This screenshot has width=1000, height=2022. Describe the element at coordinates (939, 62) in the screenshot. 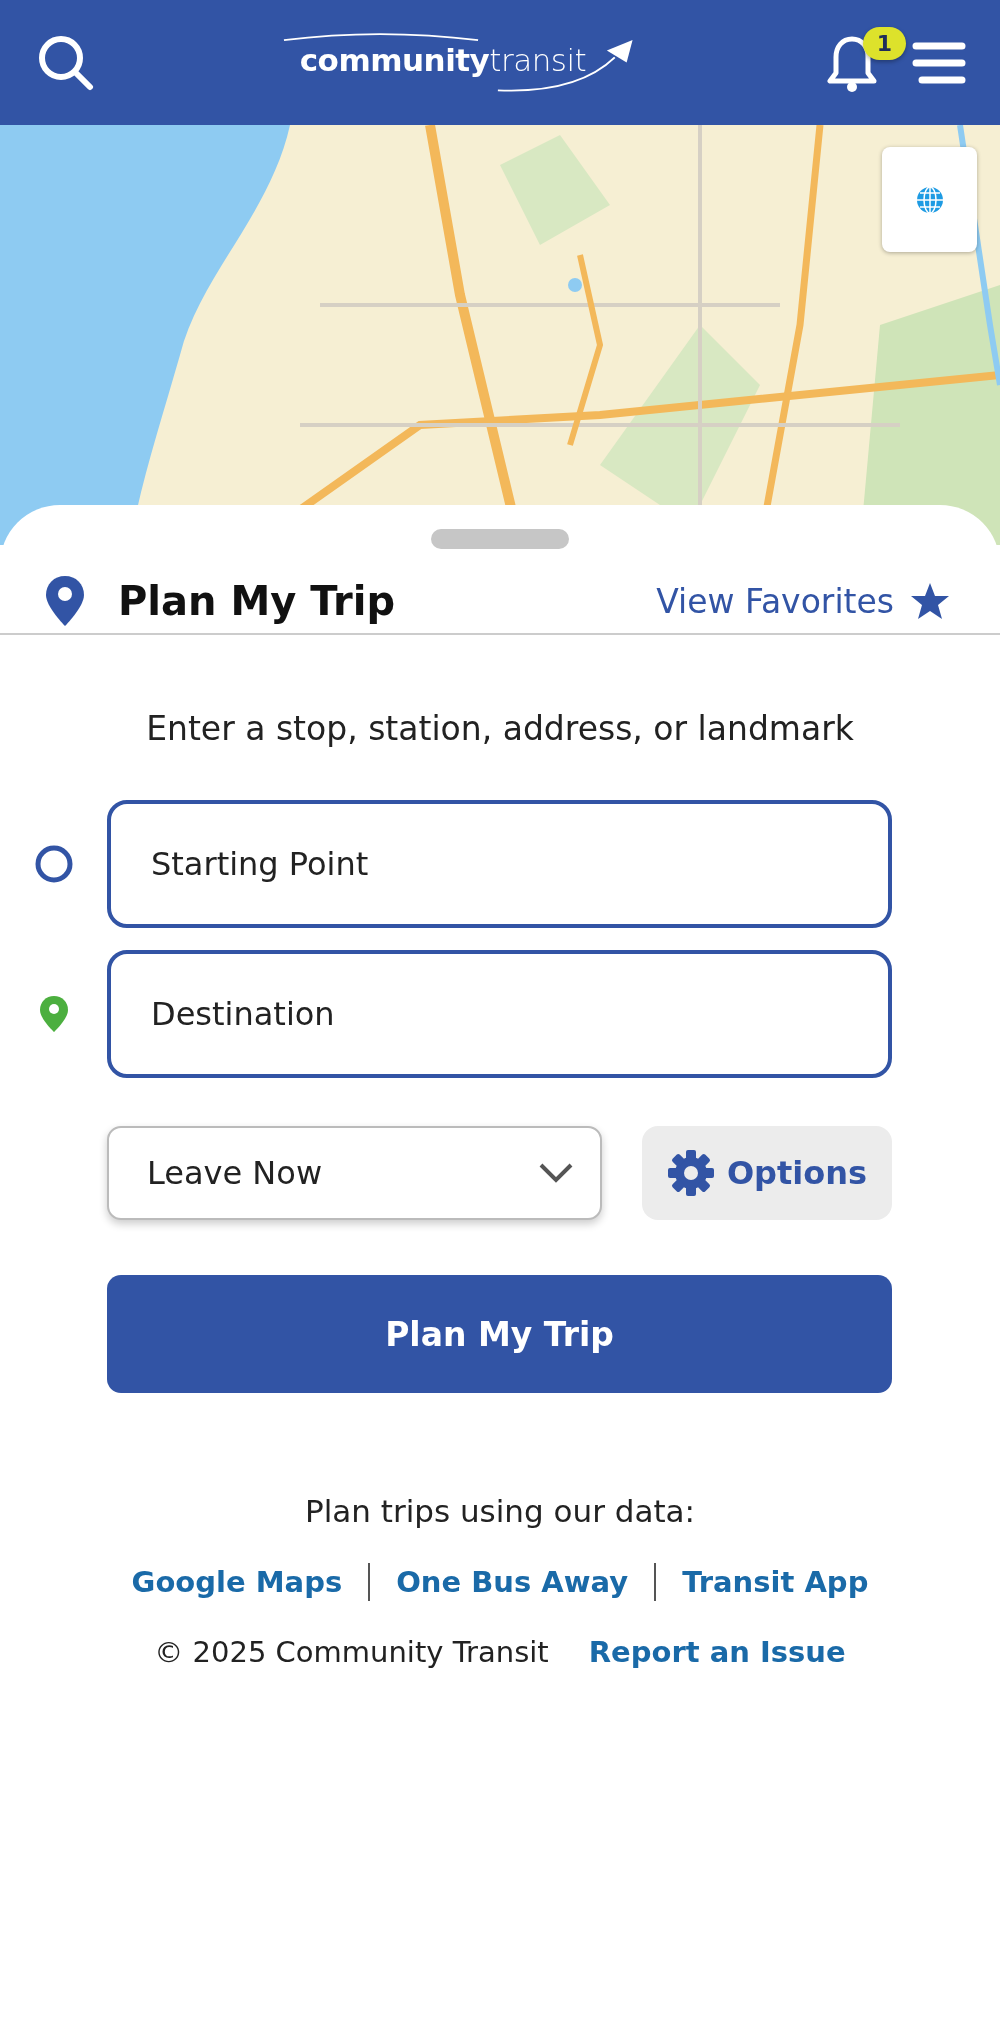

I see `menu-icon` at that location.